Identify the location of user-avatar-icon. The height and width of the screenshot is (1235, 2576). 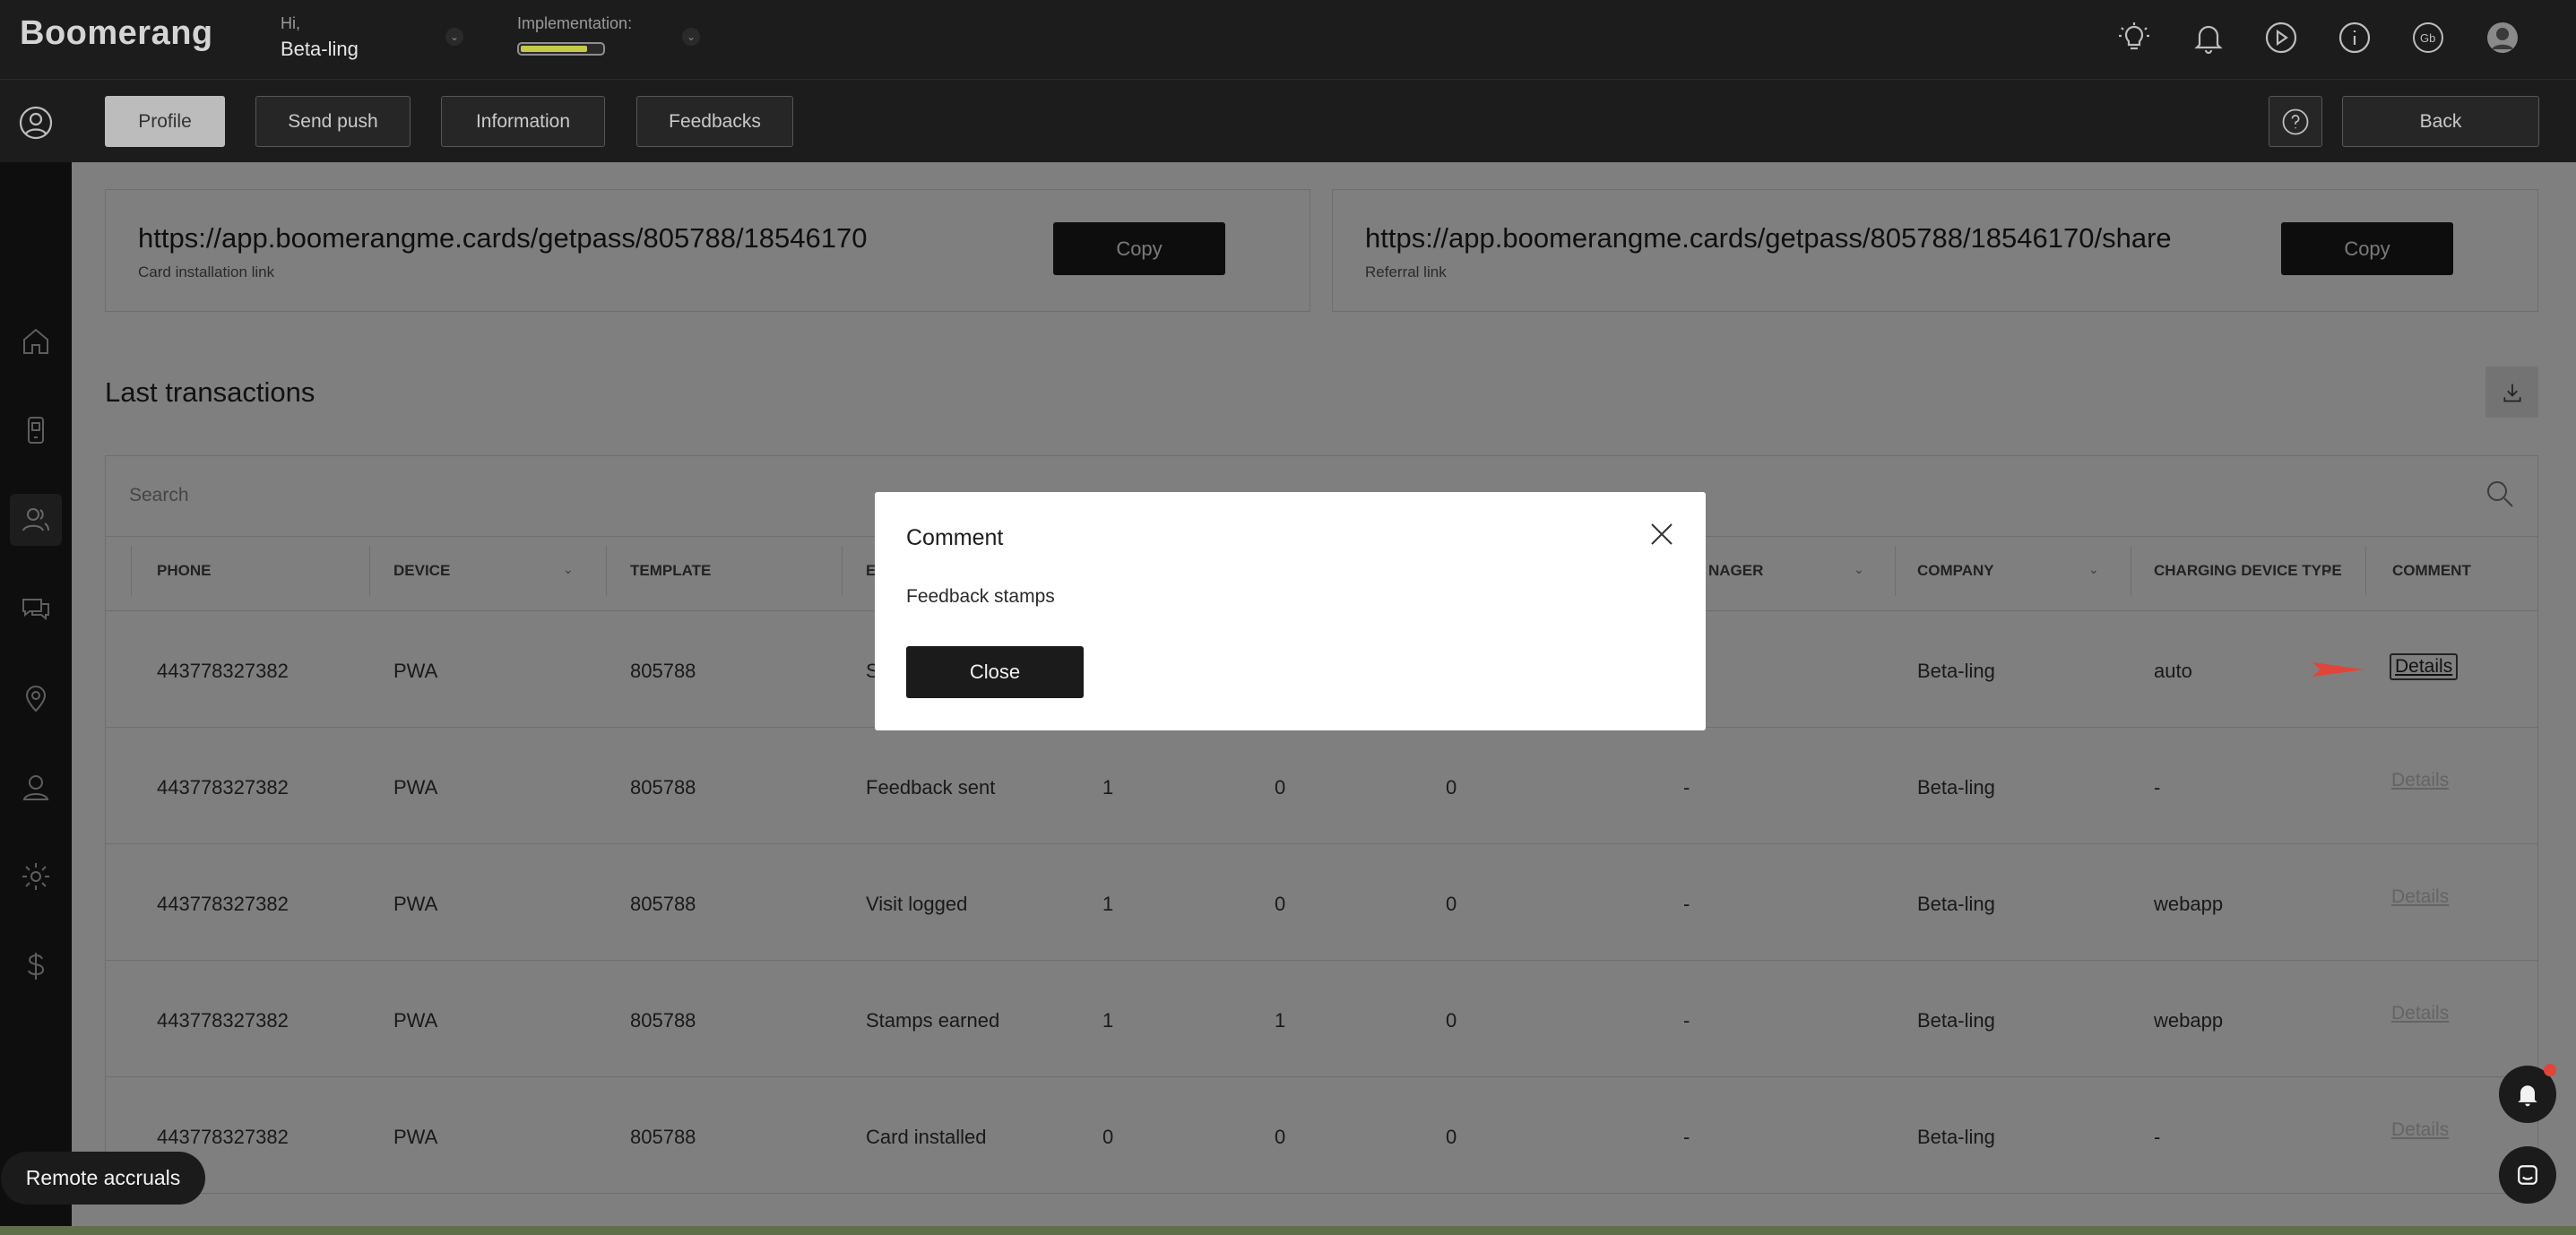
(2502, 38).